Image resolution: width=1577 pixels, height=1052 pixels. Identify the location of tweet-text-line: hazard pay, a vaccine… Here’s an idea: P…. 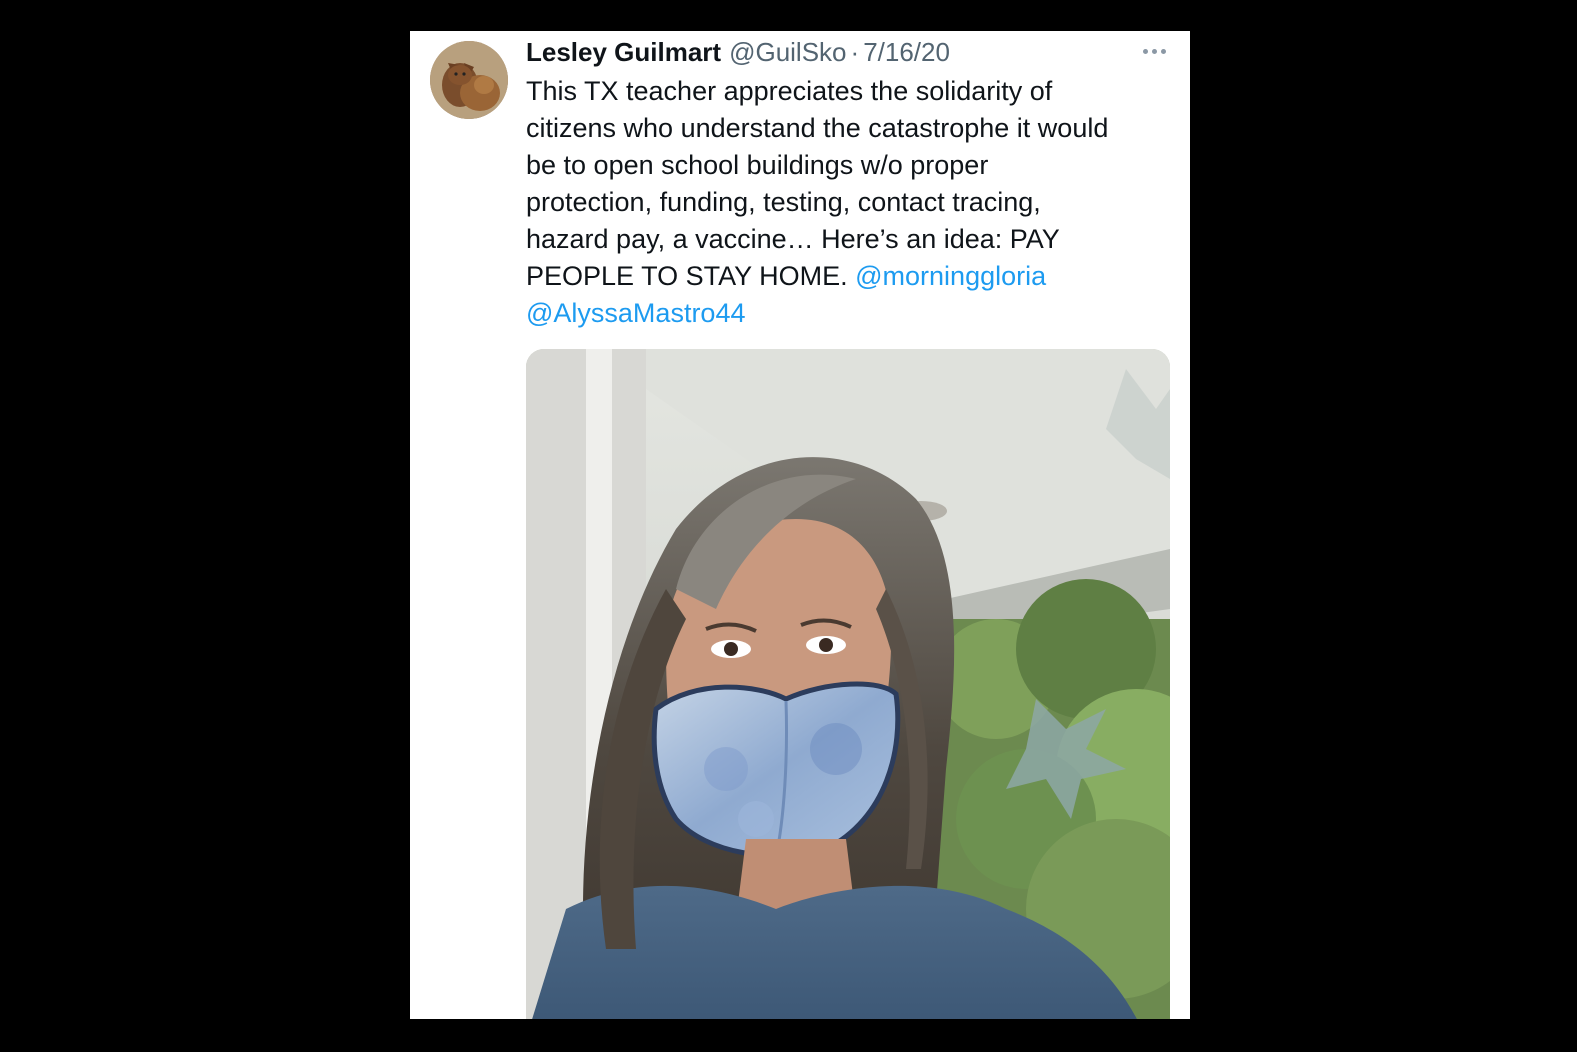
(793, 239).